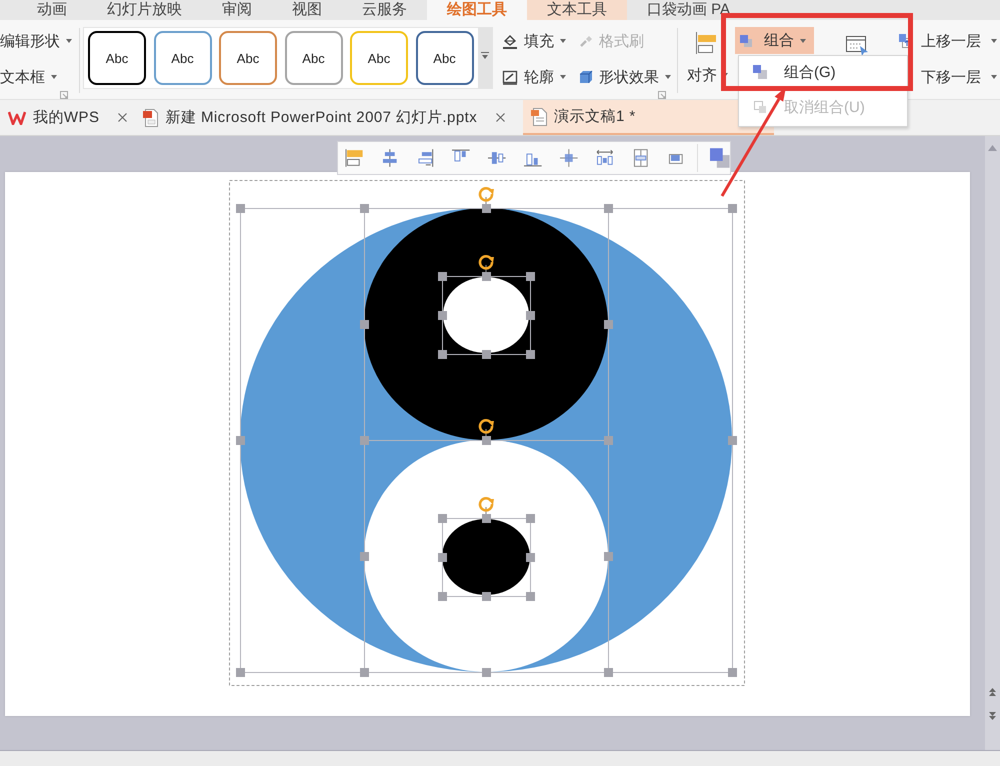  Describe the element at coordinates (539, 117) in the screenshot. I see `document-icon` at that location.